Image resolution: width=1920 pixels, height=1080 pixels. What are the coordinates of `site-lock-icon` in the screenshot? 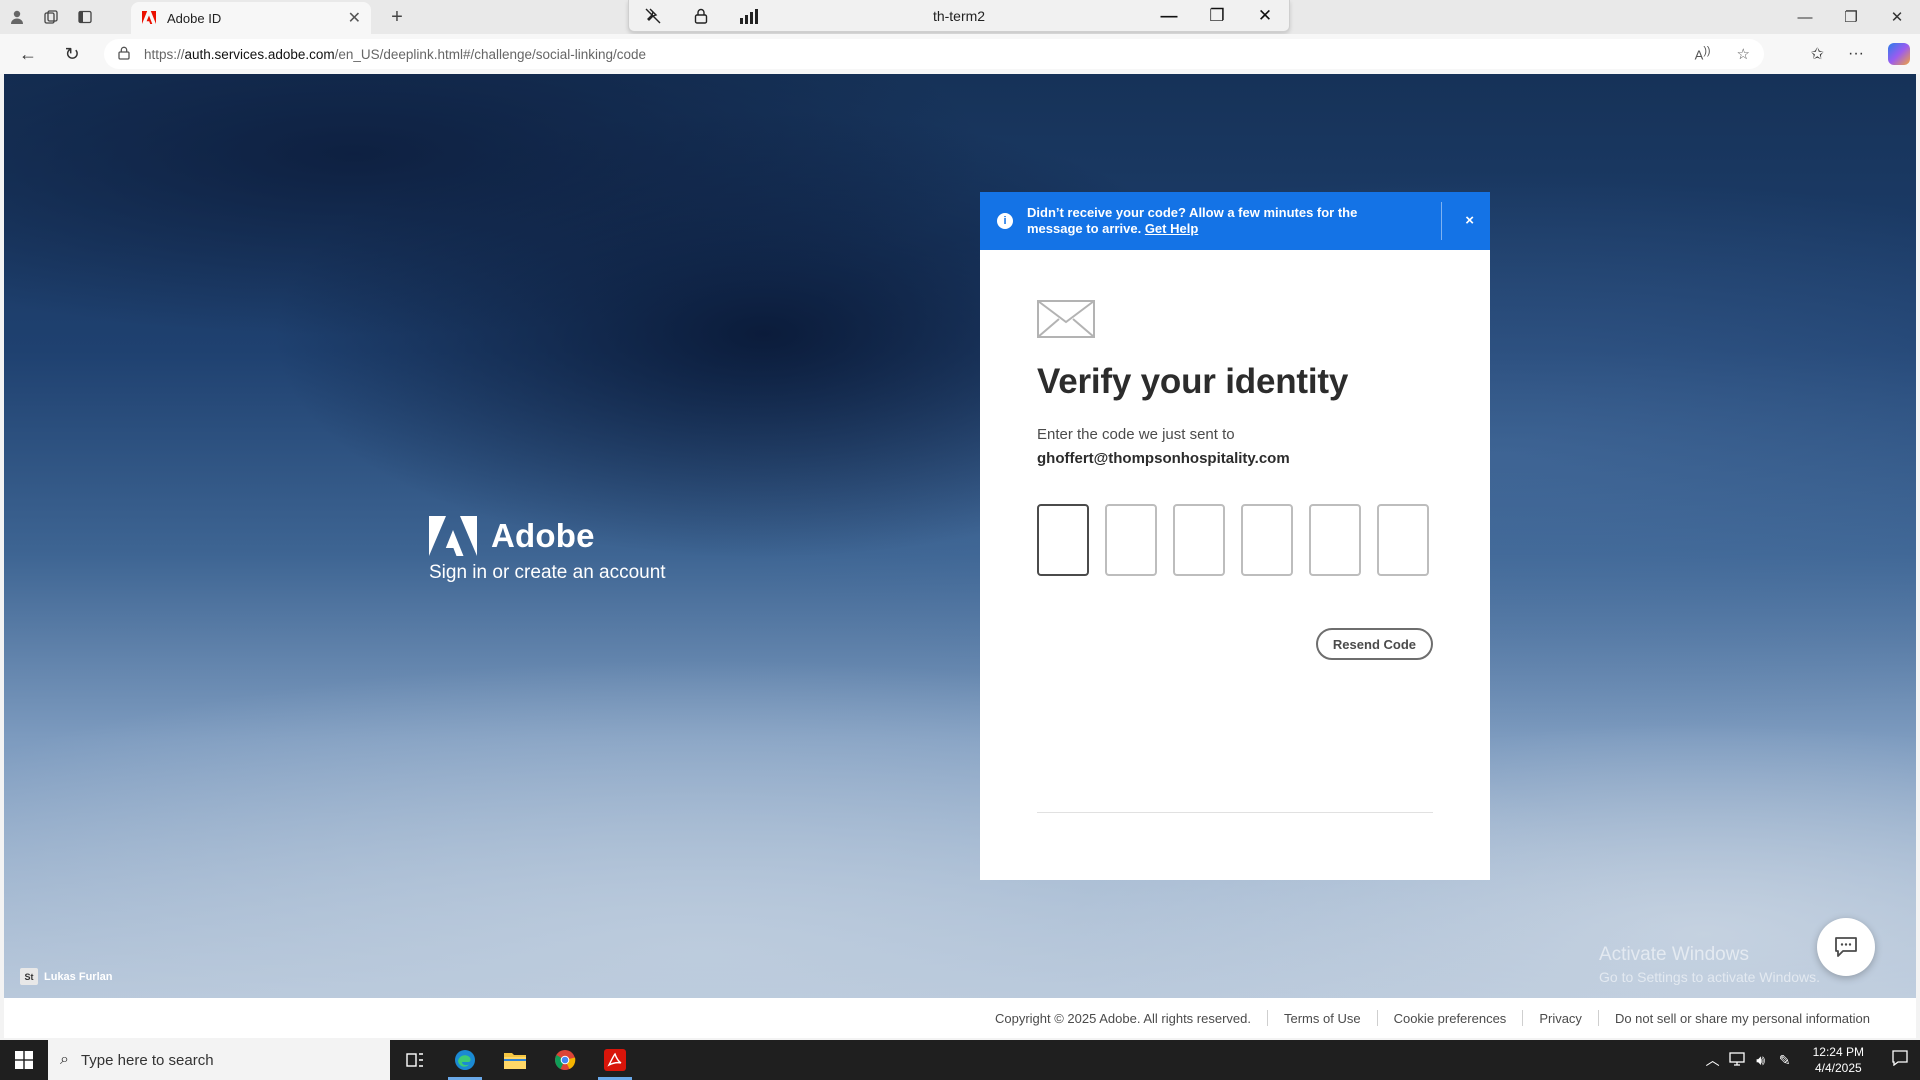 It's located at (124, 54).